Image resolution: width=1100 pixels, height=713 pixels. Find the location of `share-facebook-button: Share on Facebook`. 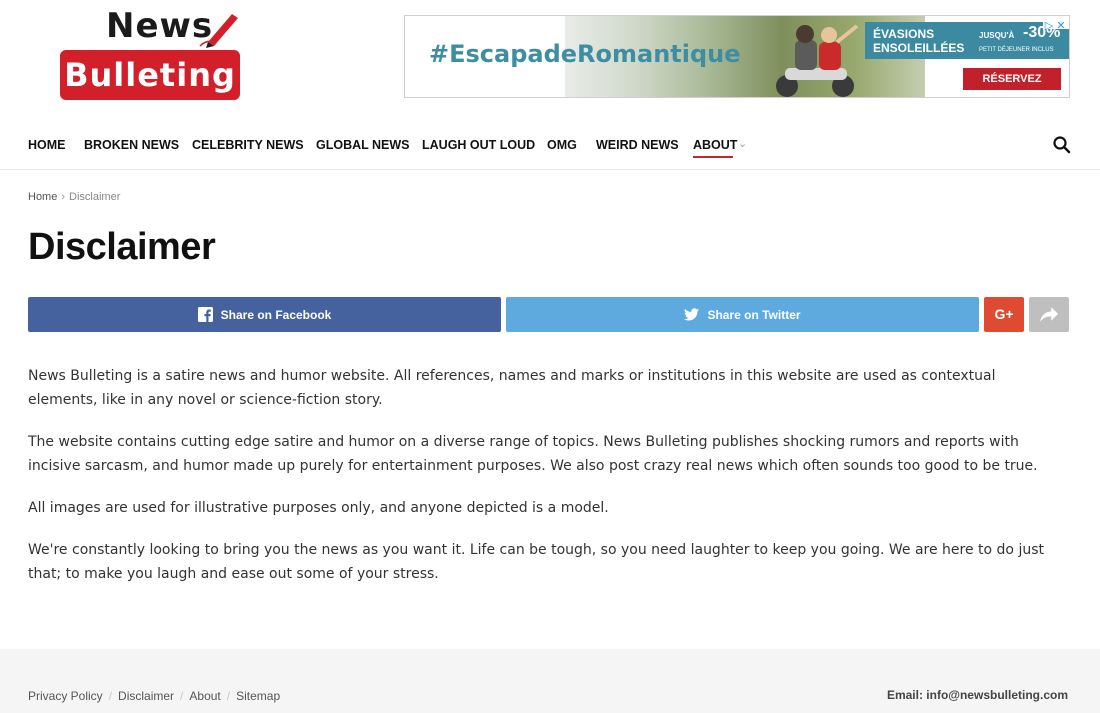

share-facebook-button: Share on Facebook is located at coordinates (264, 314).